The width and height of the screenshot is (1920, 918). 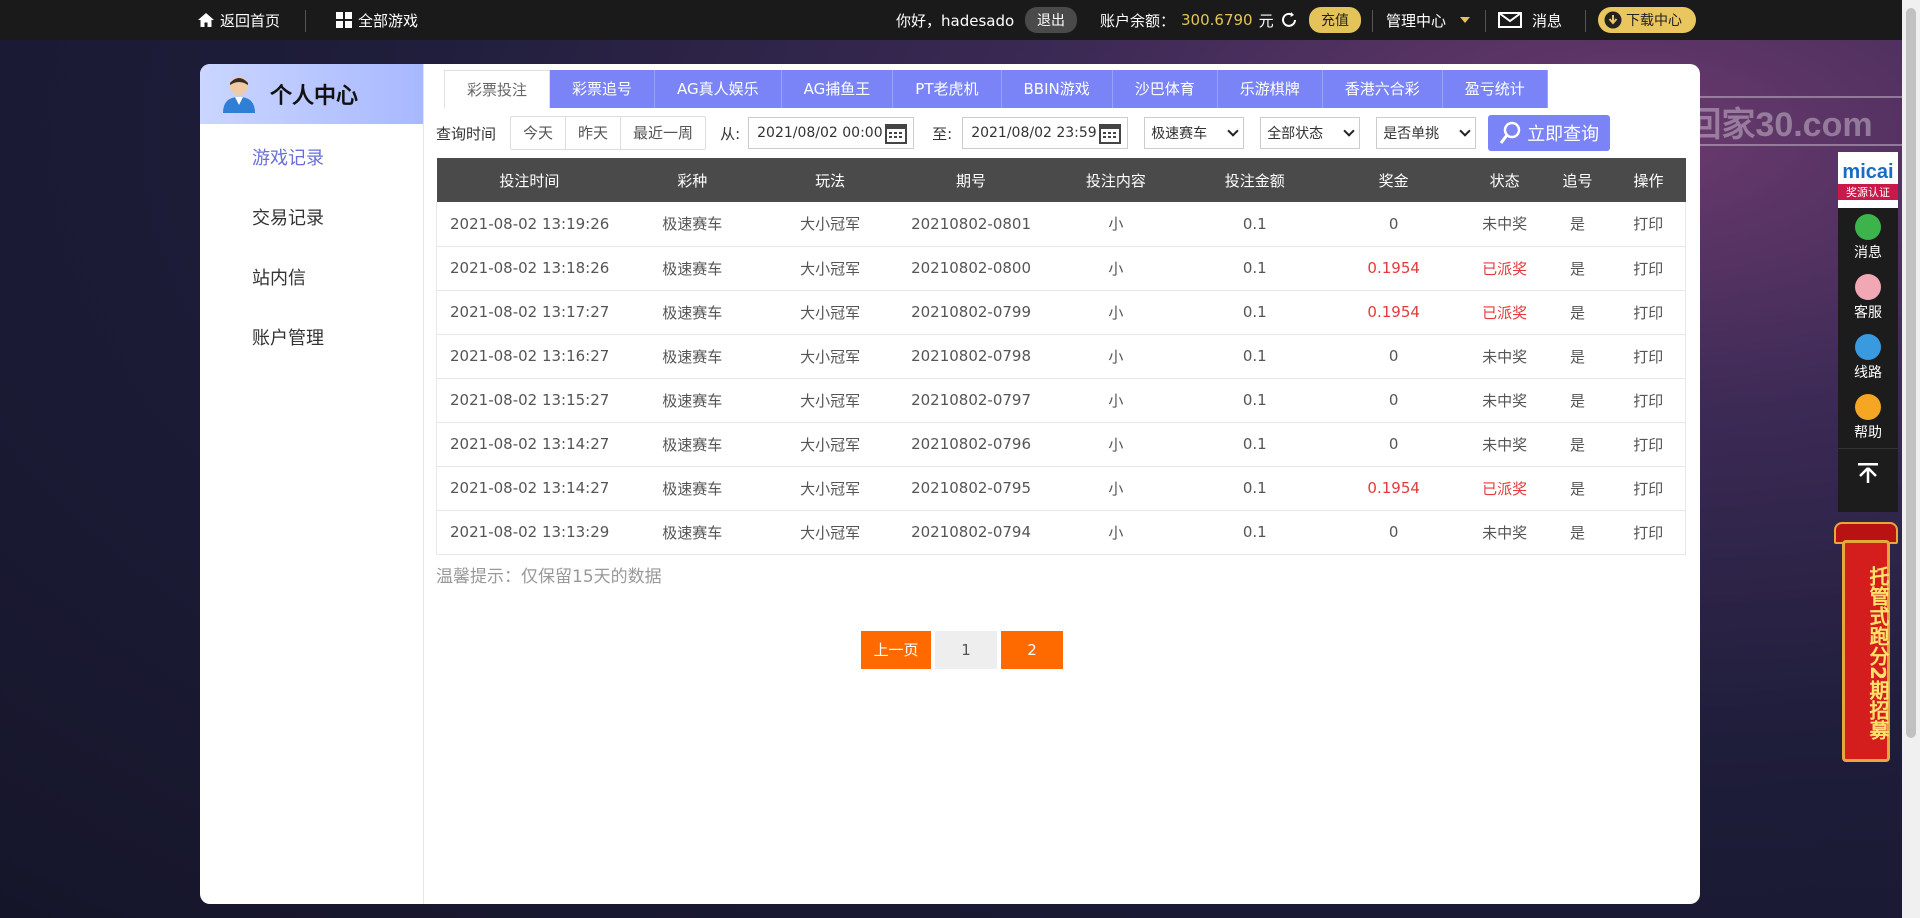 I want to click on bet-time-cell: 2021-08-02 13:17:27, so click(x=529, y=312).